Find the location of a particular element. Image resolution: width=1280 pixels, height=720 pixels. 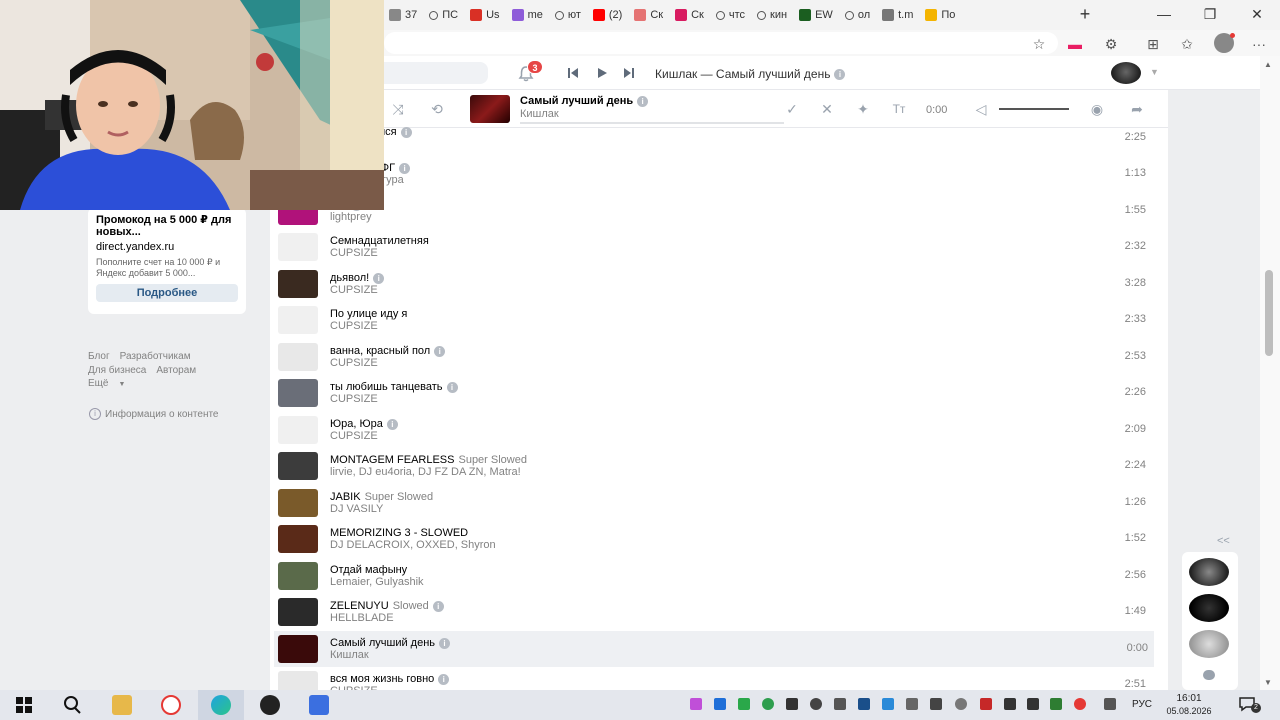

now-playing-header: Кишлак — Самый лучший день i is located at coordinates (750, 74).